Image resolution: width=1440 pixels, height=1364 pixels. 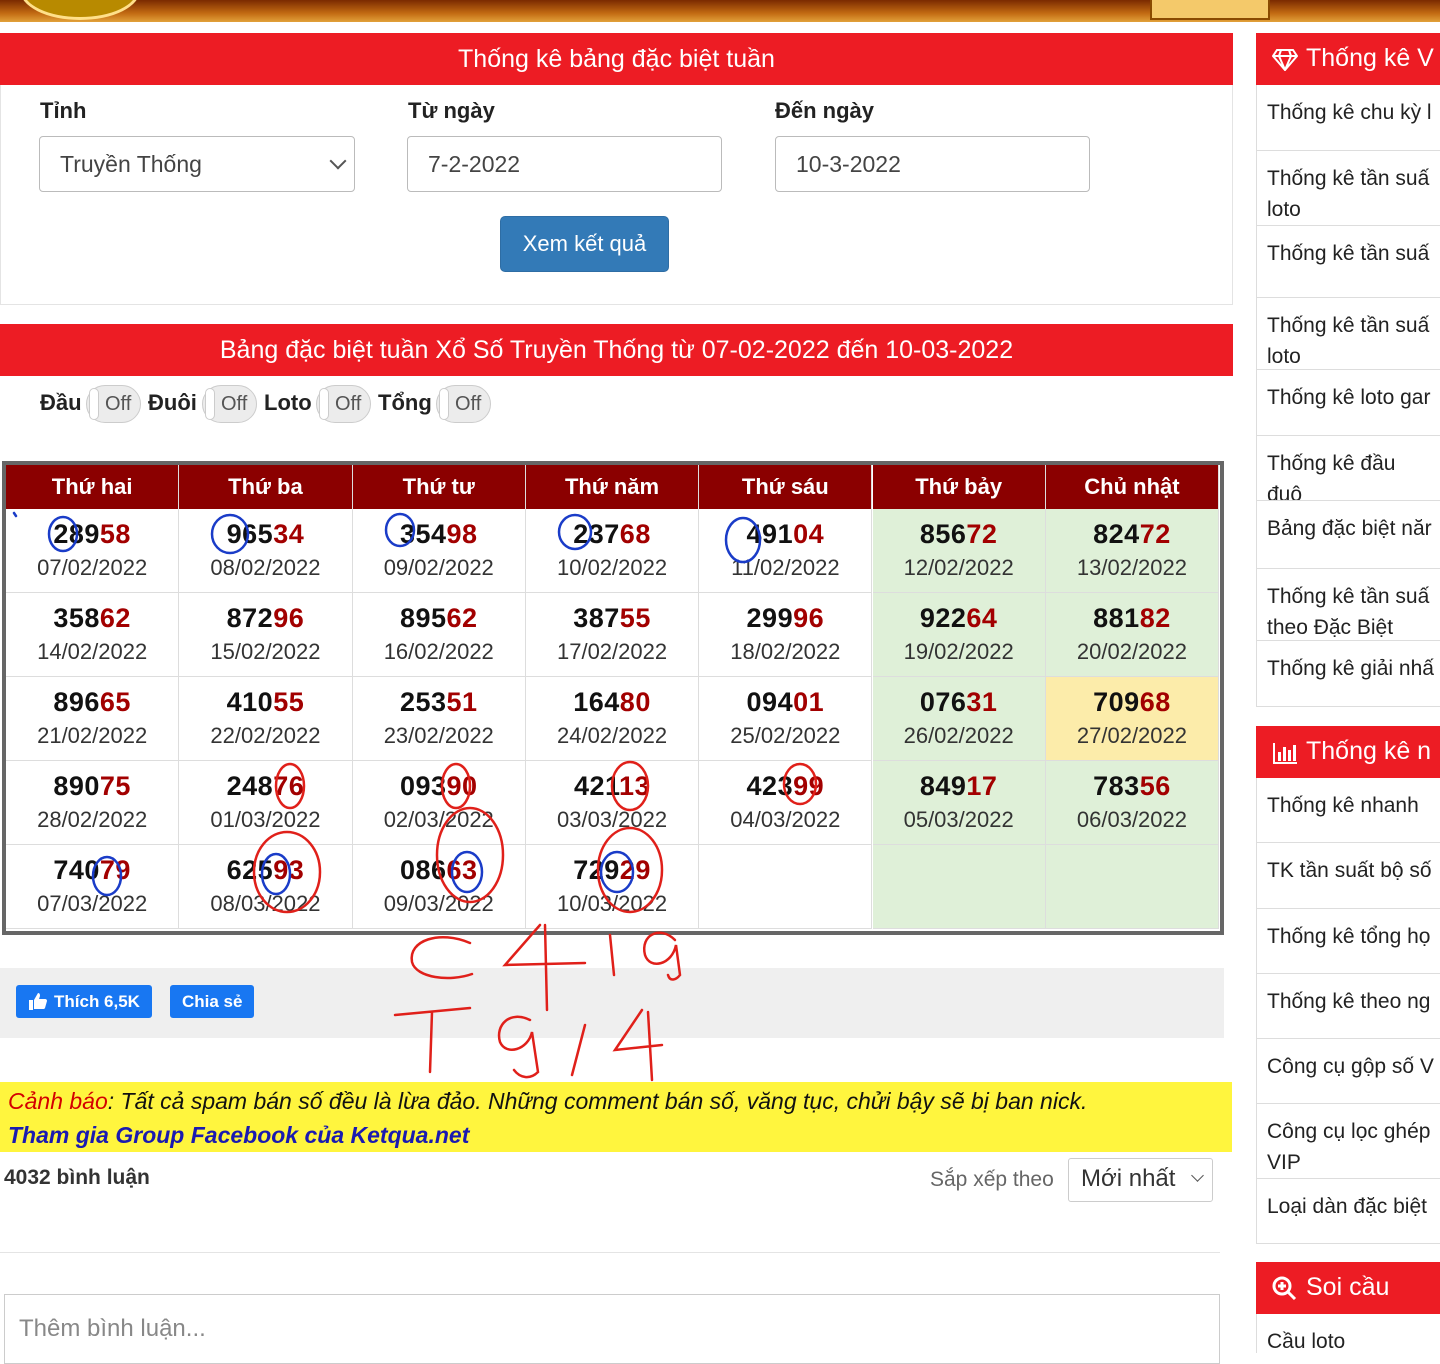 I want to click on number-tail: 56, so click(x=1155, y=786).